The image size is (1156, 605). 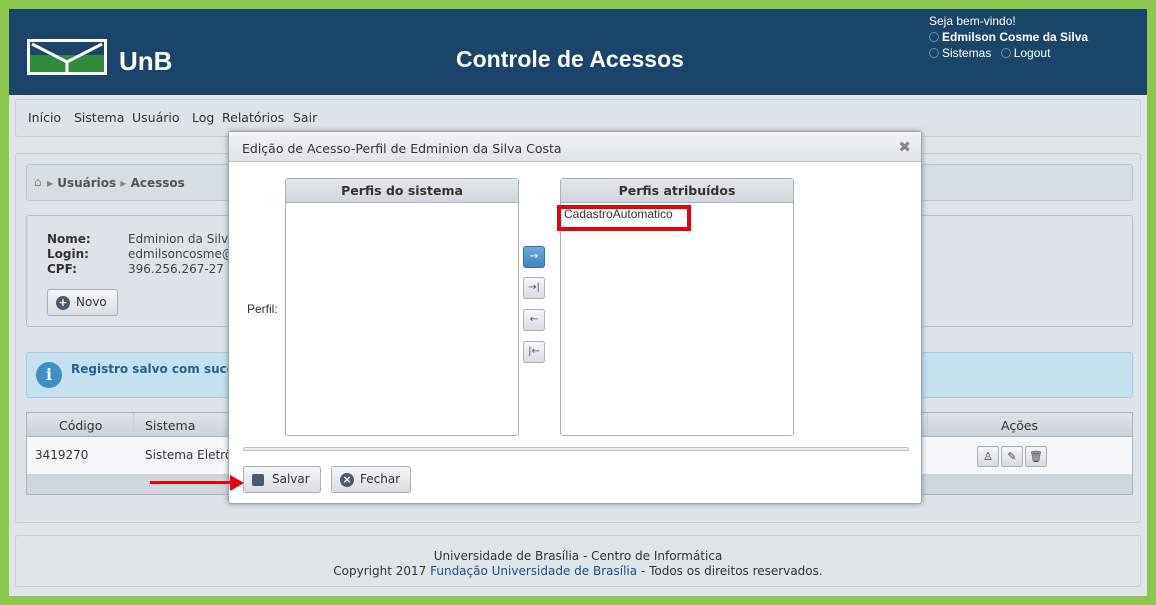 I want to click on login-value: edmilsoncosme@, so click(x=181, y=254).